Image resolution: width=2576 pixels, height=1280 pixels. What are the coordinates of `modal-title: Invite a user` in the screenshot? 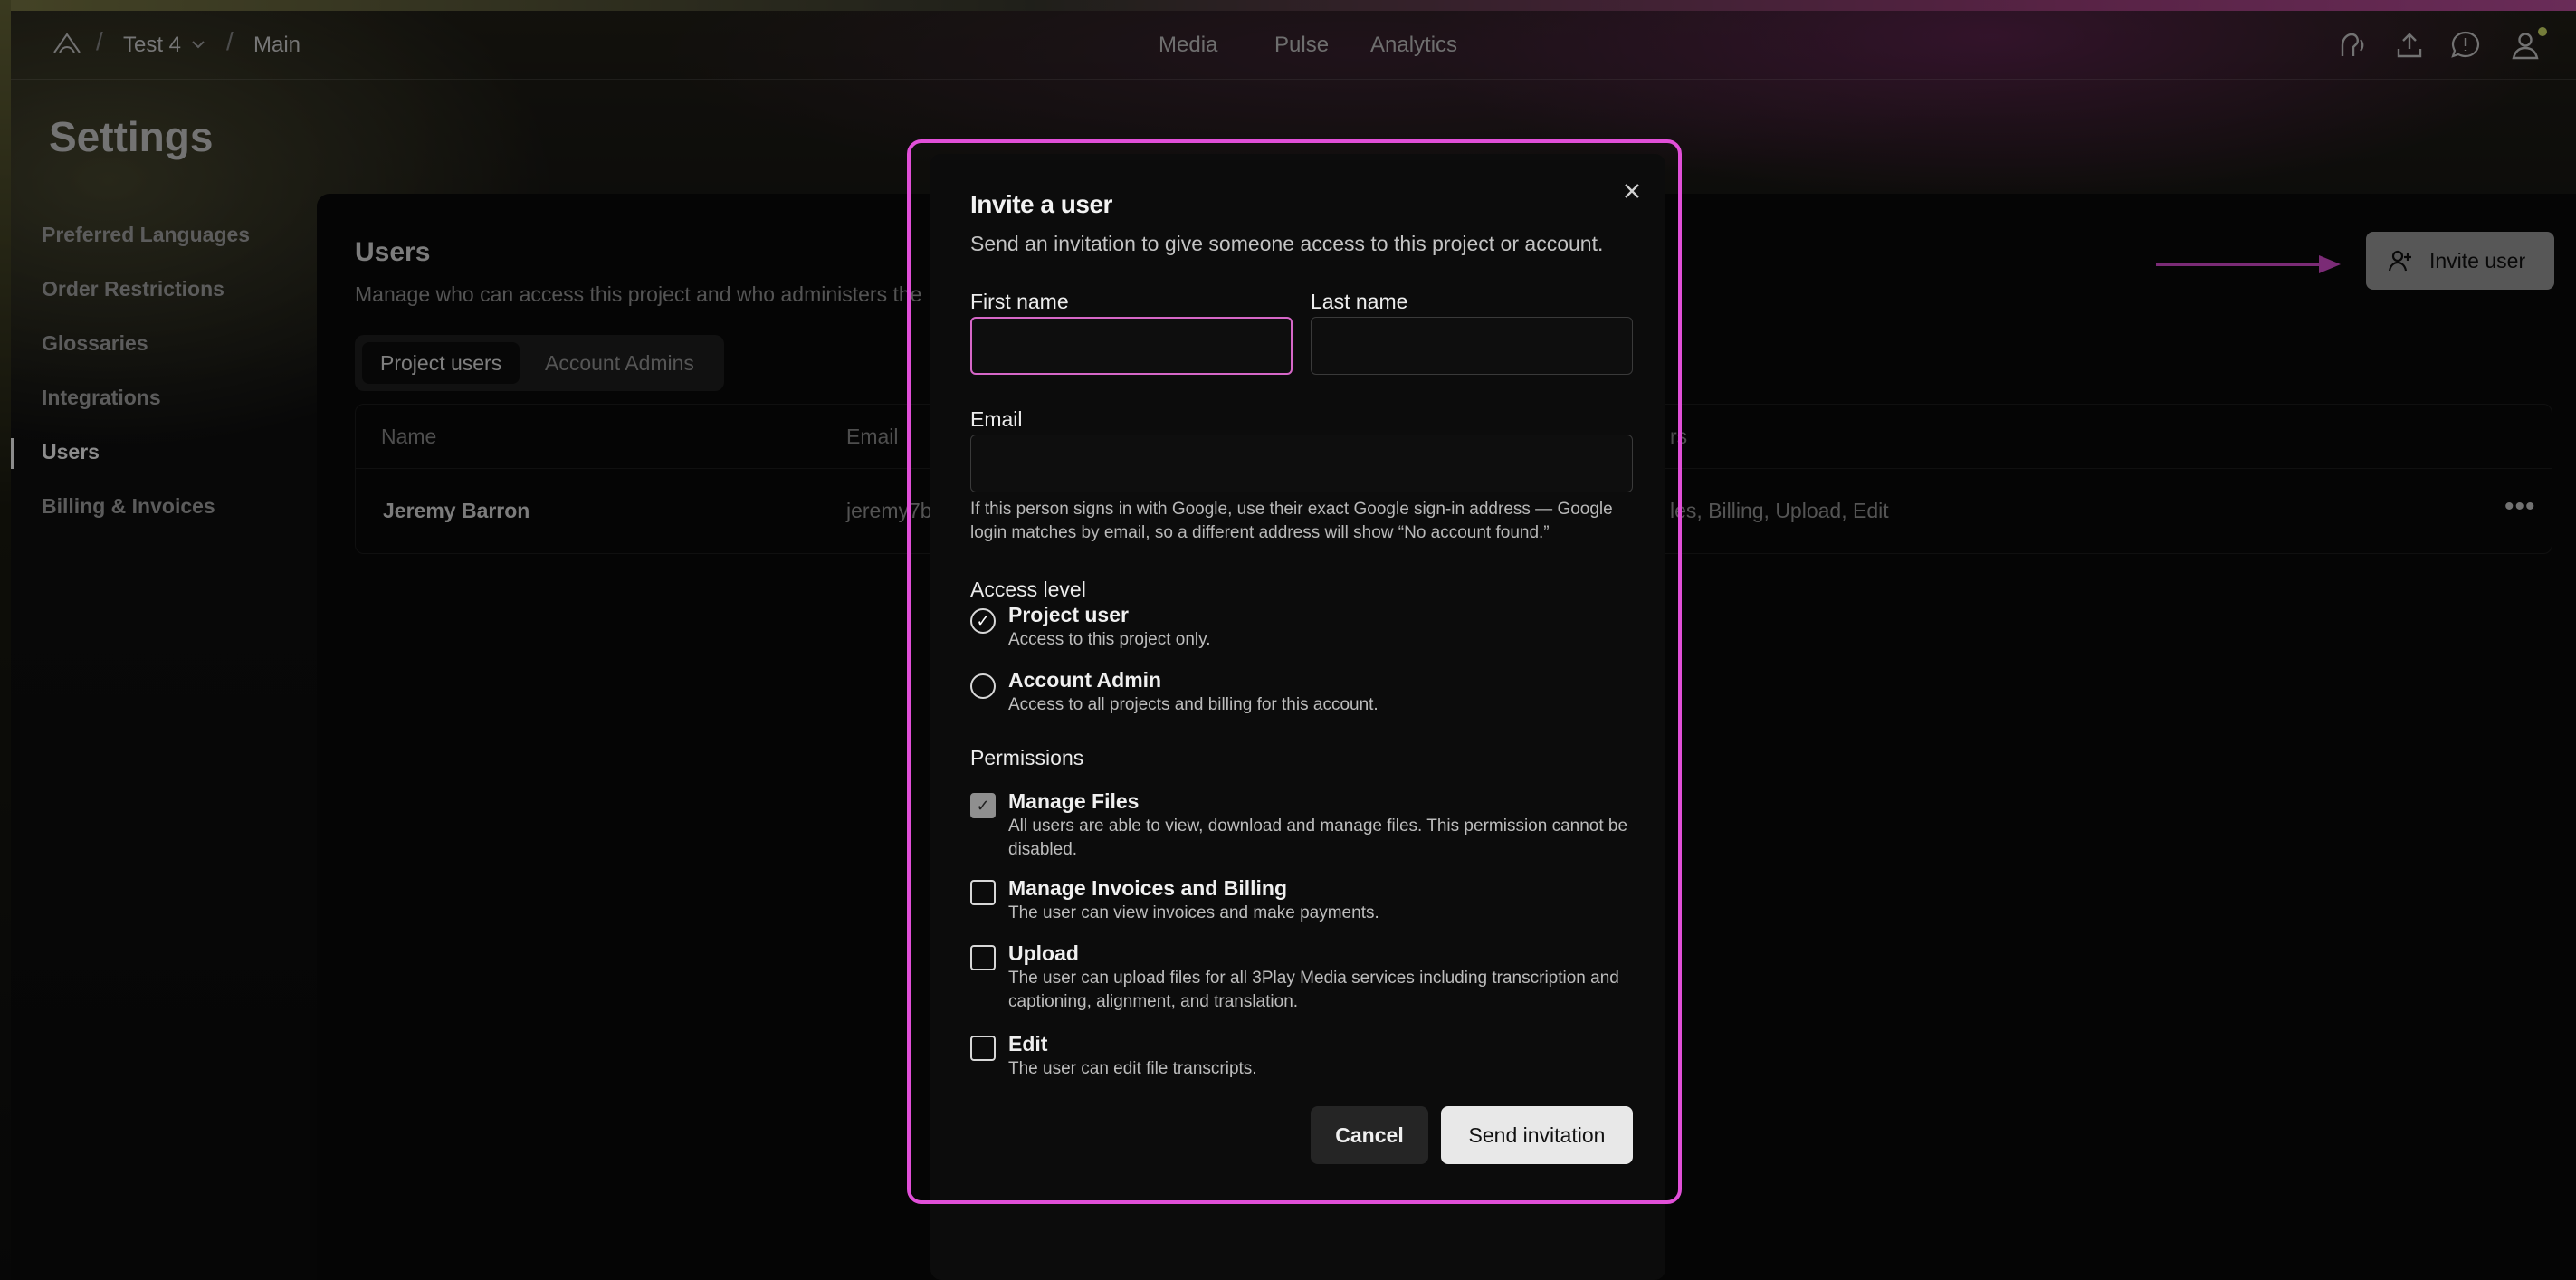 It's located at (1041, 204).